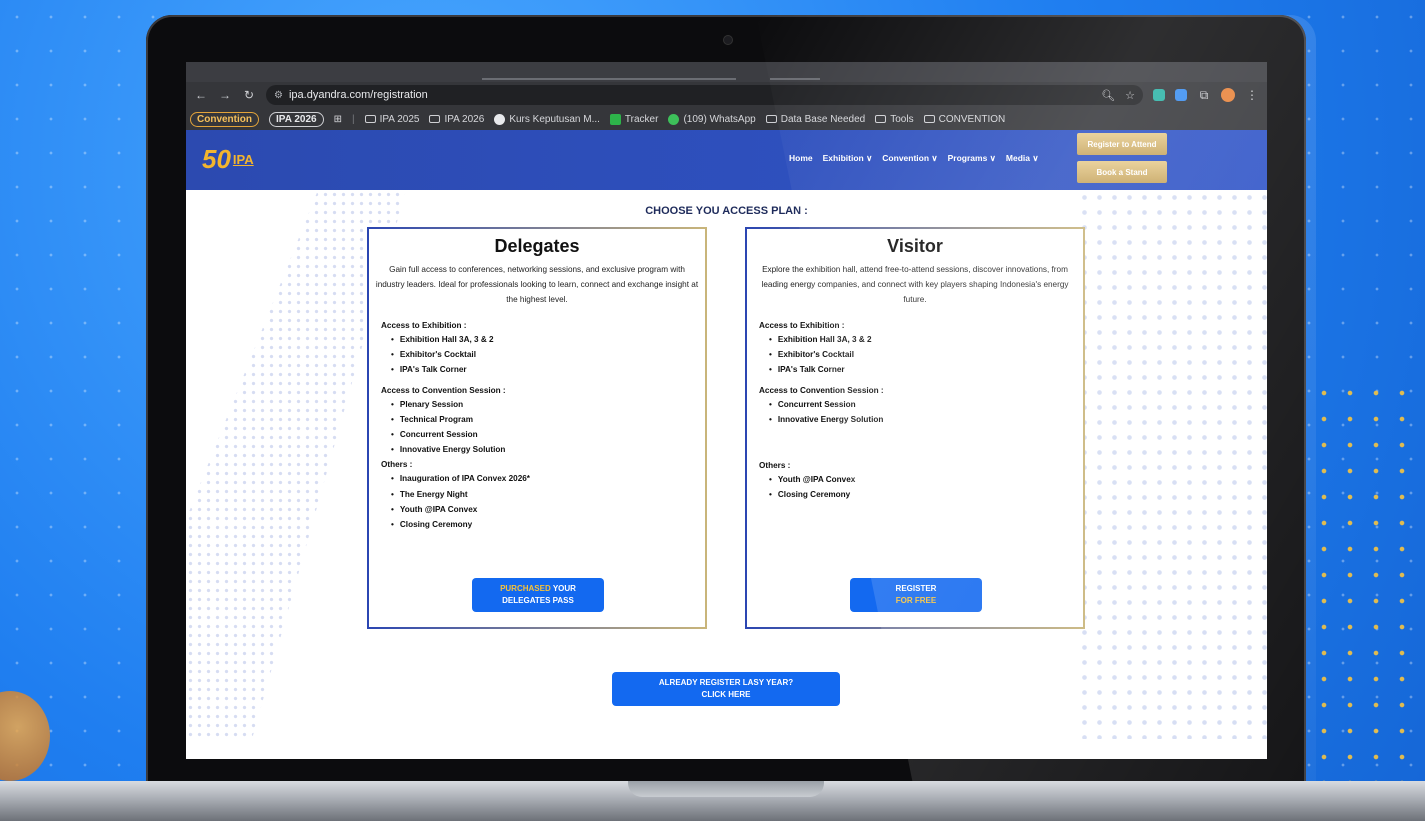 Image resolution: width=1425 pixels, height=821 pixels. I want to click on apps-grid-icon: ⊞, so click(338, 119).